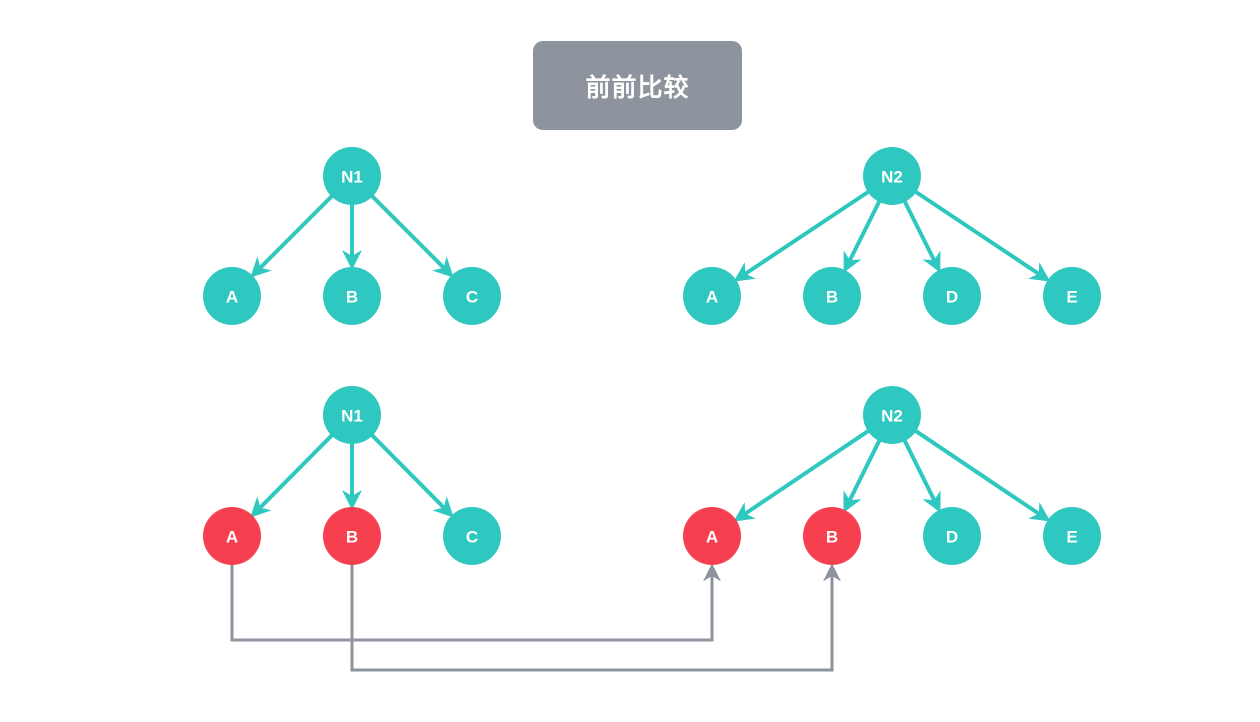  What do you see at coordinates (921, 475) in the screenshot?
I see `bottom-right-edge-d` at bounding box center [921, 475].